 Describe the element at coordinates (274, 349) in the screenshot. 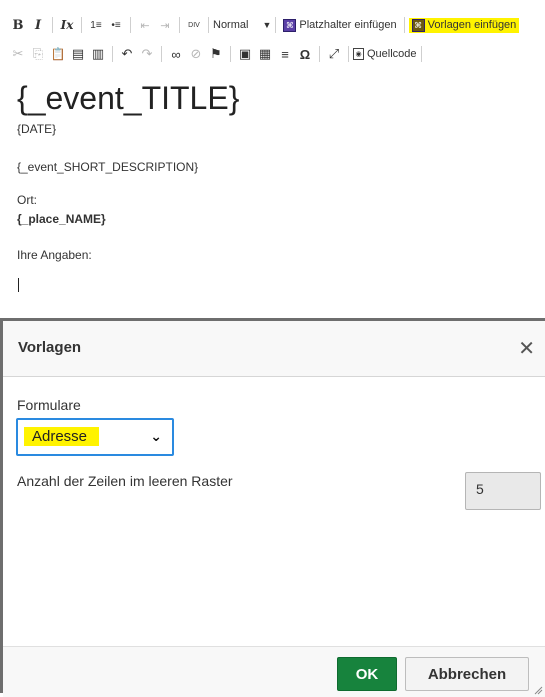

I see `dialog-header: Vorlagen ✕` at that location.